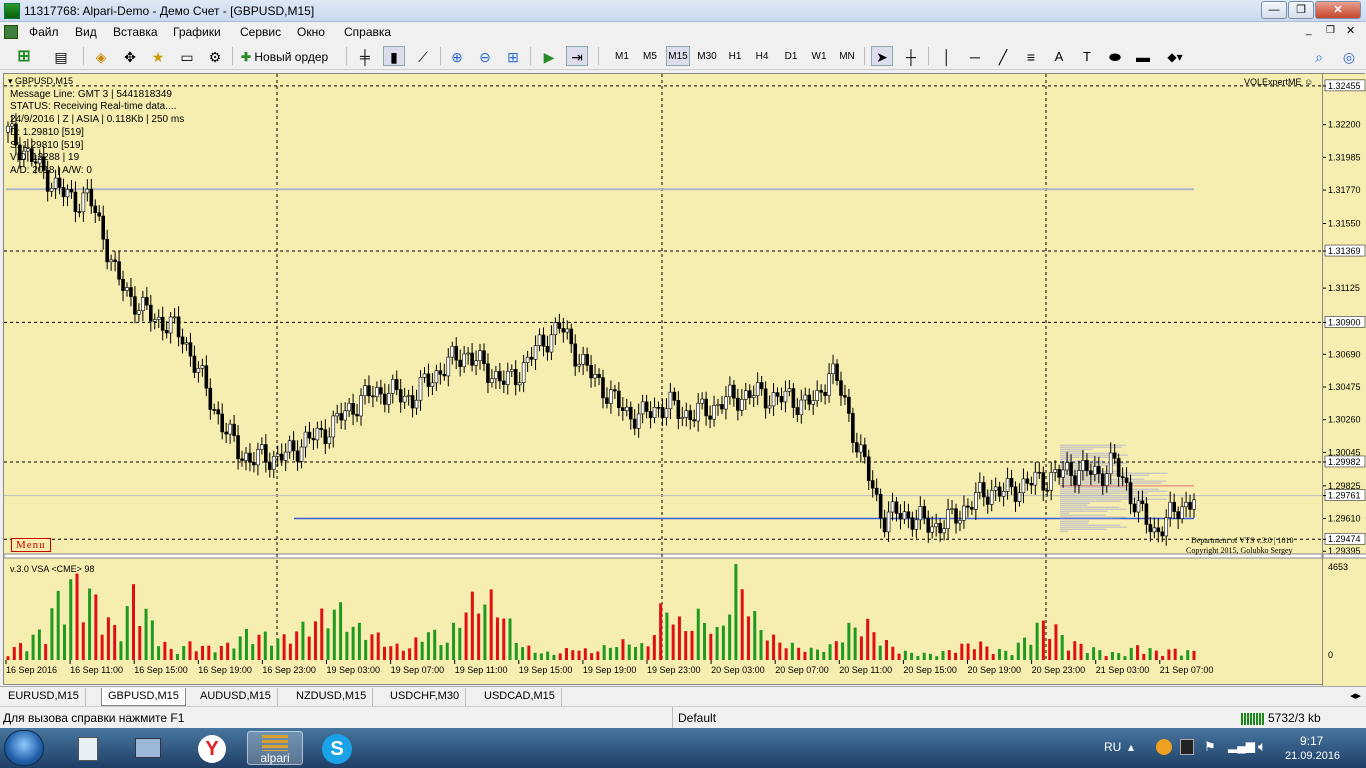 This screenshot has height=768, width=1366. Describe the element at coordinates (367, 32) in the screenshot. I see `menu-help: Справка` at that location.